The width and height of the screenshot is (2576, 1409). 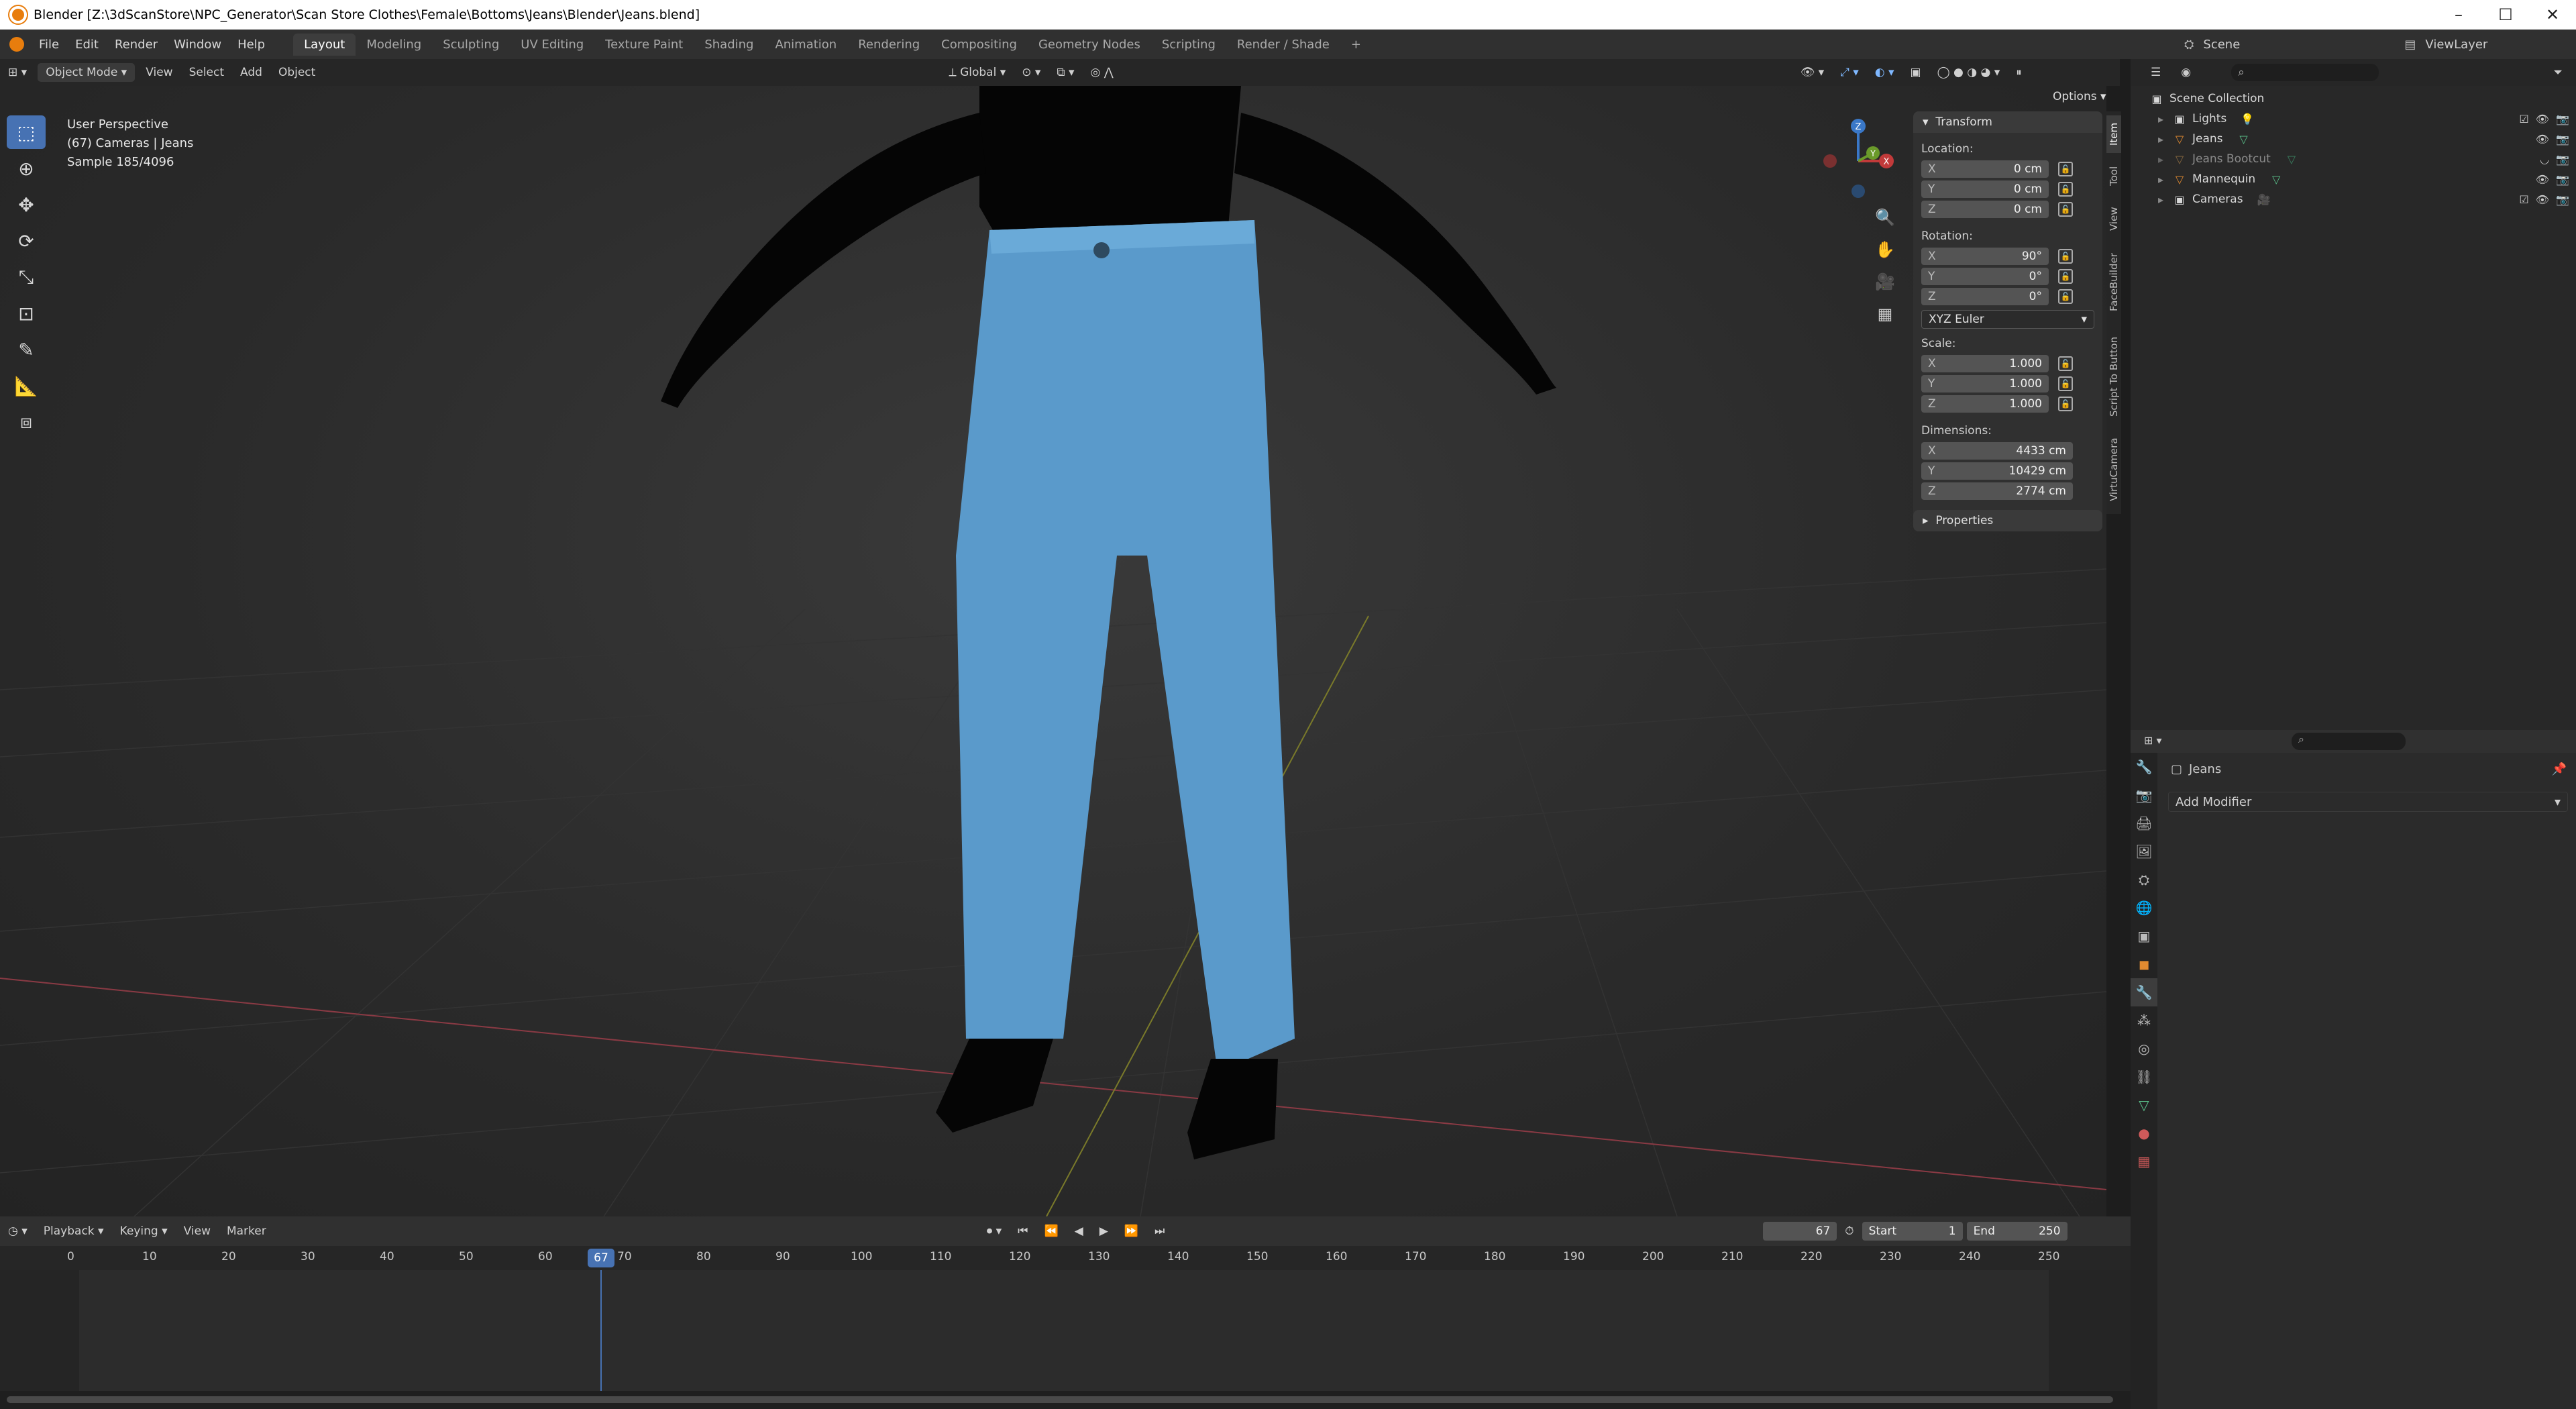 What do you see at coordinates (2144, 908) in the screenshot?
I see `world-tab-icon: 🌐` at bounding box center [2144, 908].